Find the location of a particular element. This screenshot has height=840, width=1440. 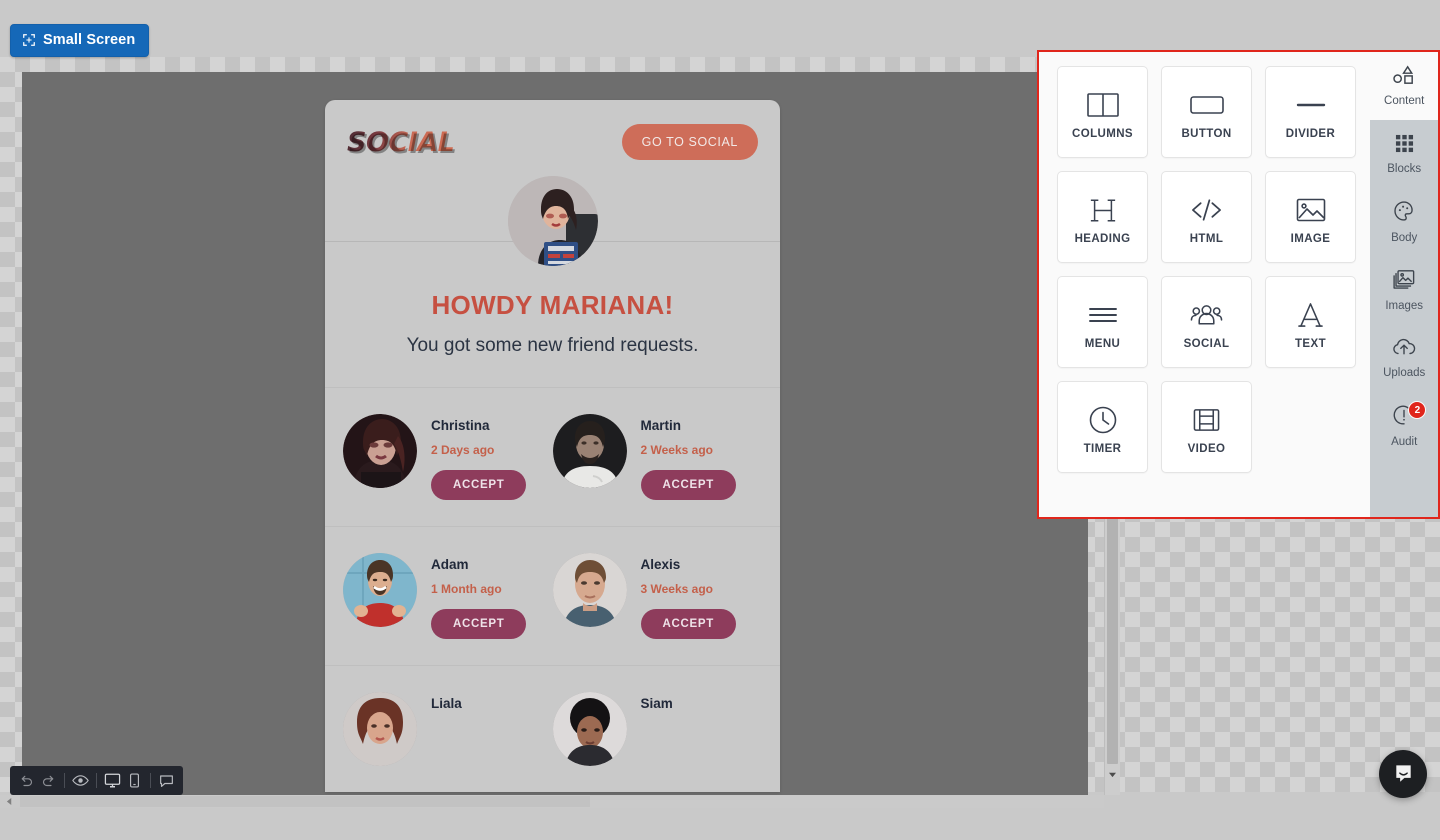

friend-request-item: Christina 2 Days ago ACCEPT is located at coordinates (448, 457).